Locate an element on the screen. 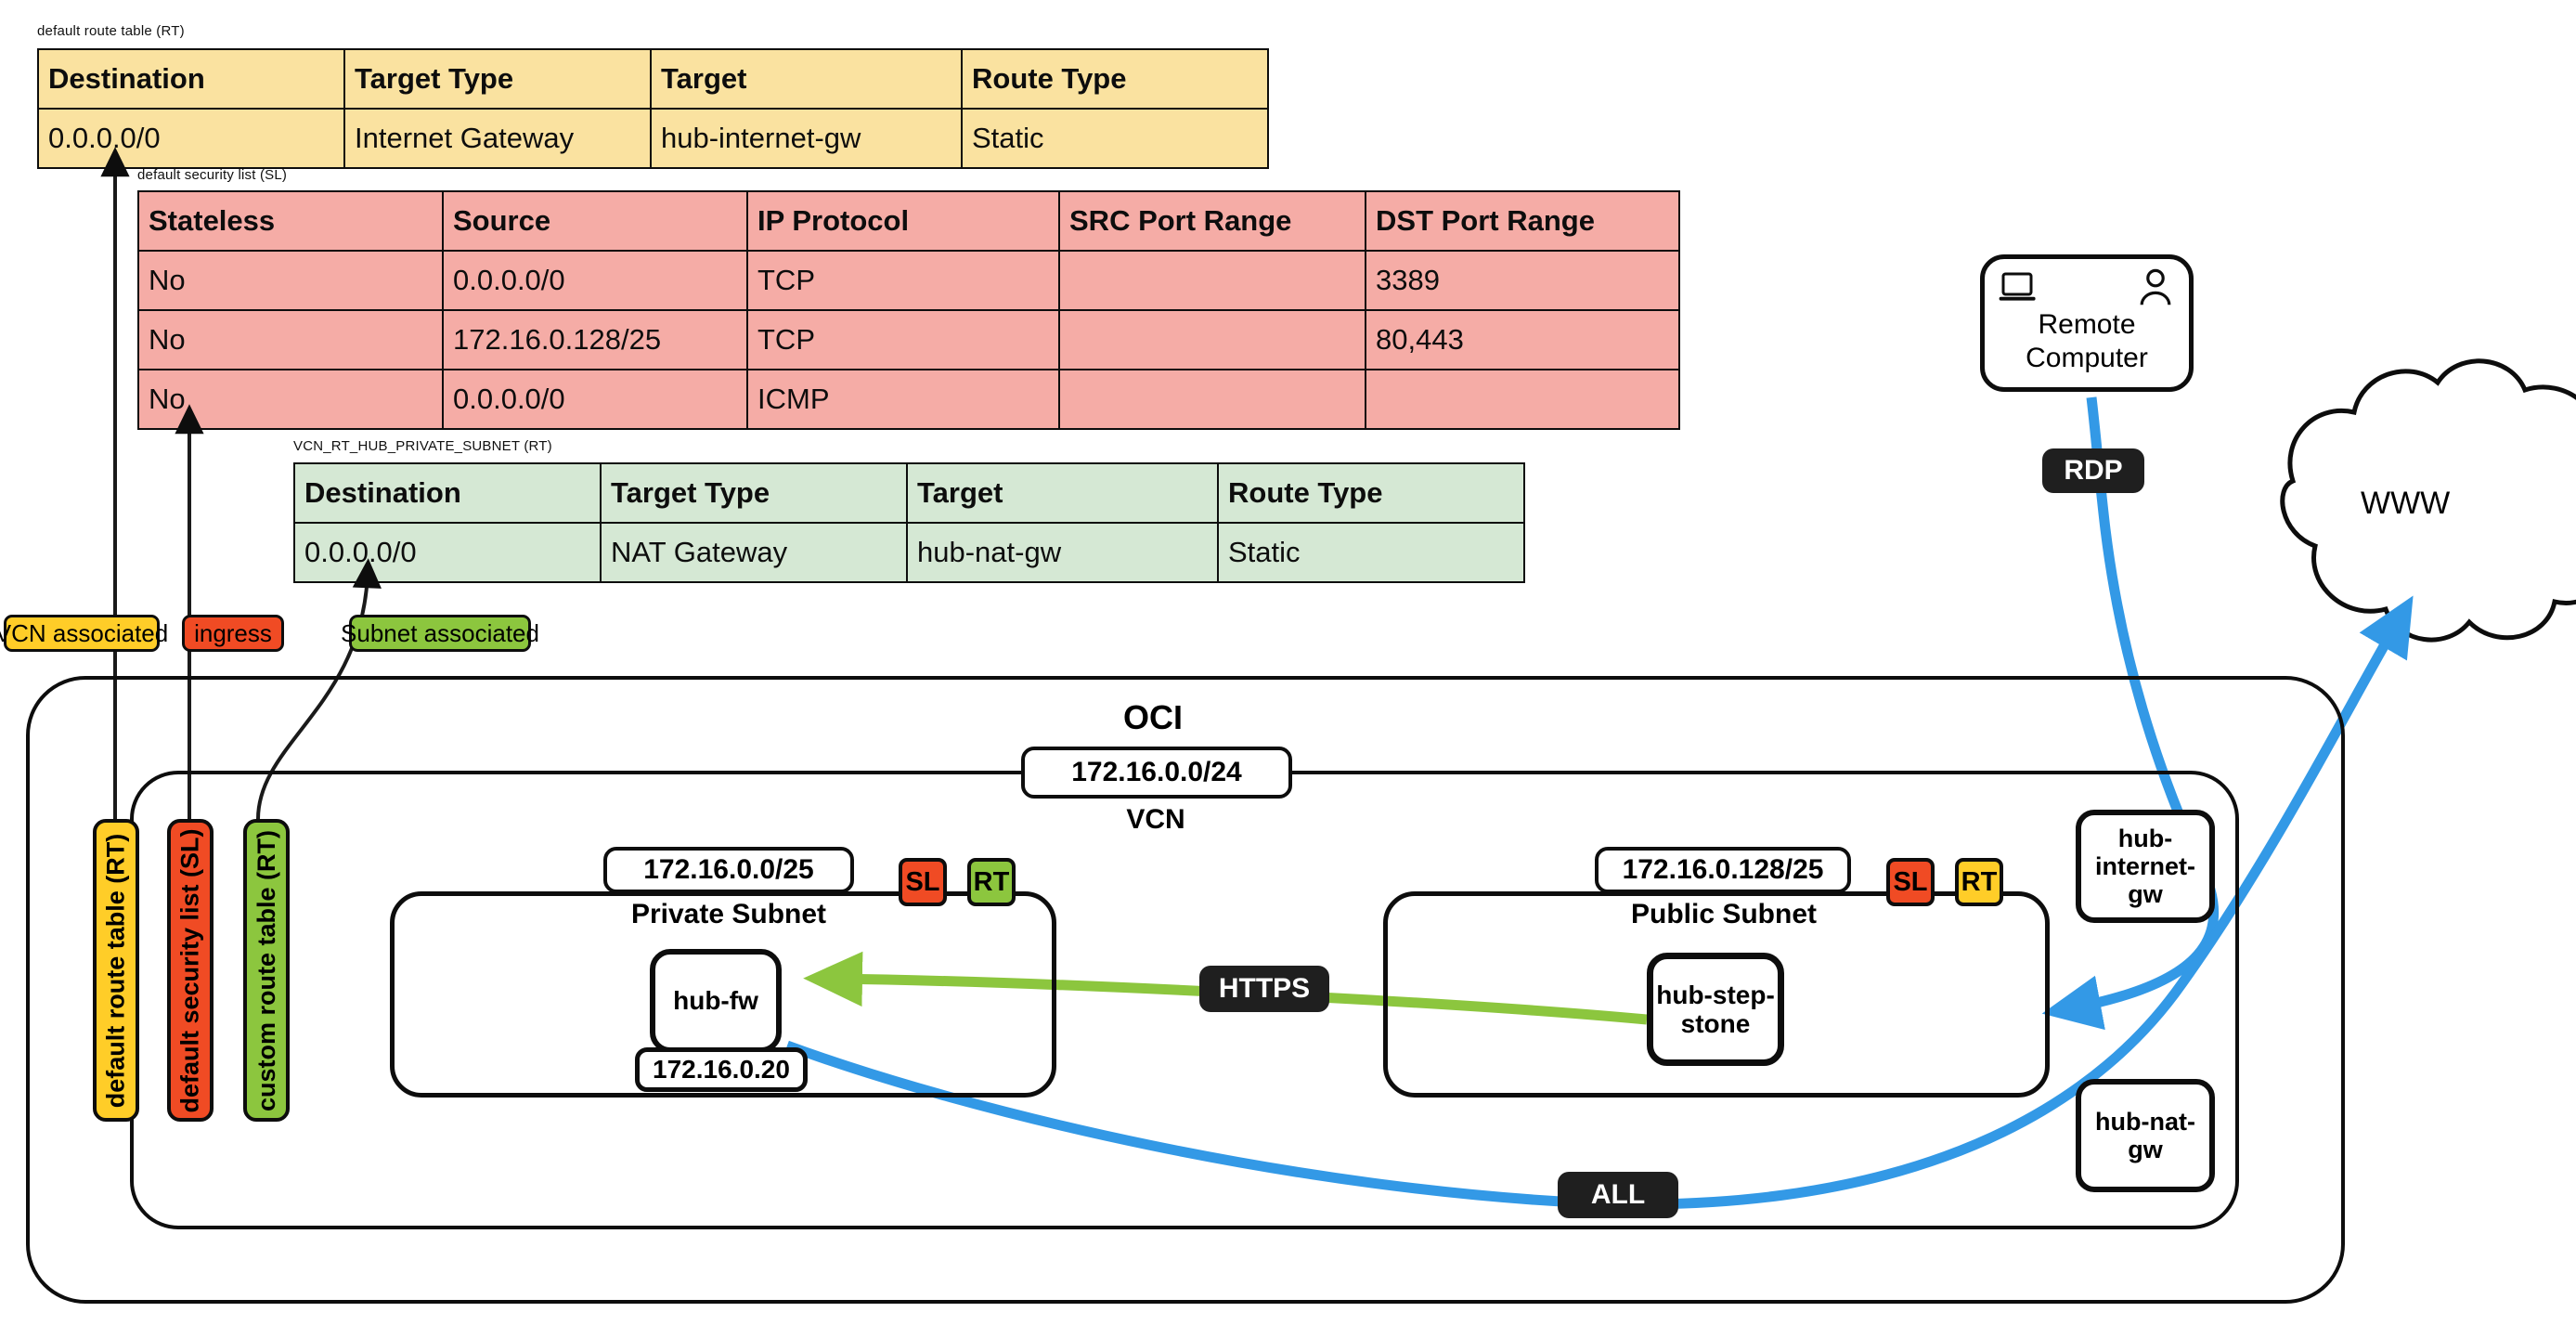 This screenshot has height=1338, width=2576. private-subnet-rt-badge: RT is located at coordinates (991, 882).